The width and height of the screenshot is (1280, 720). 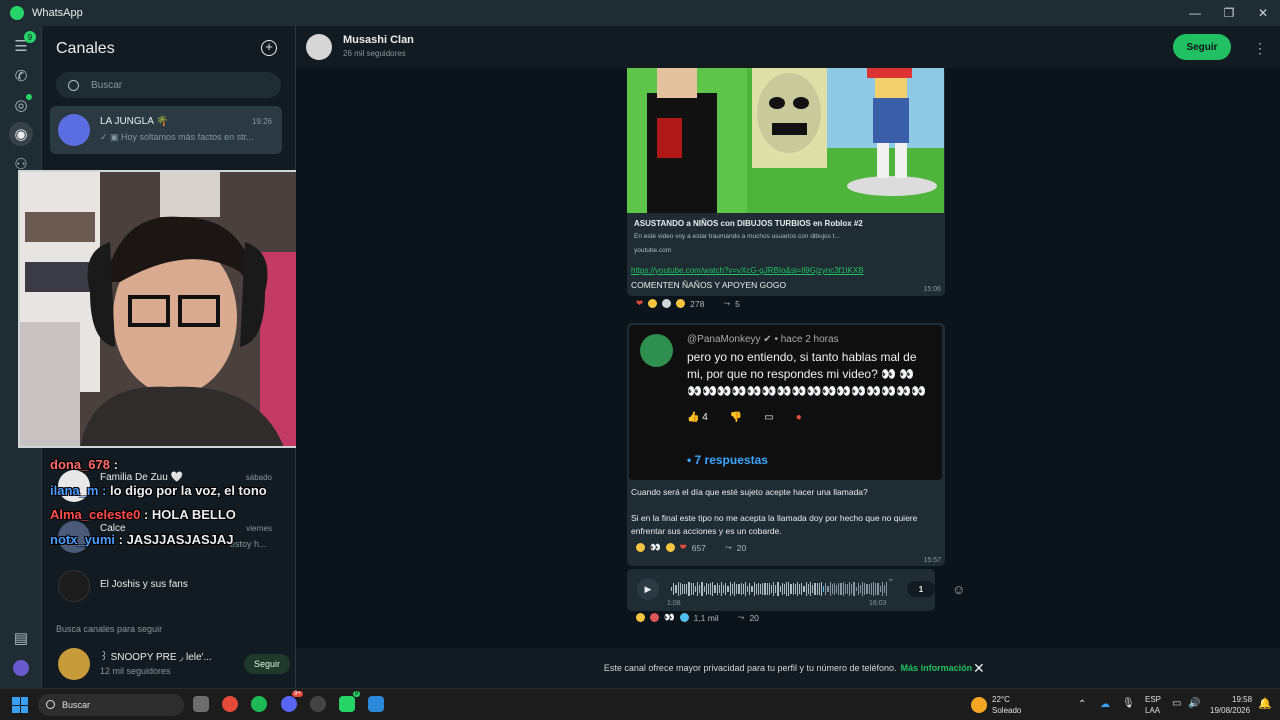 I want to click on forward-count: 20, so click(x=754, y=617).